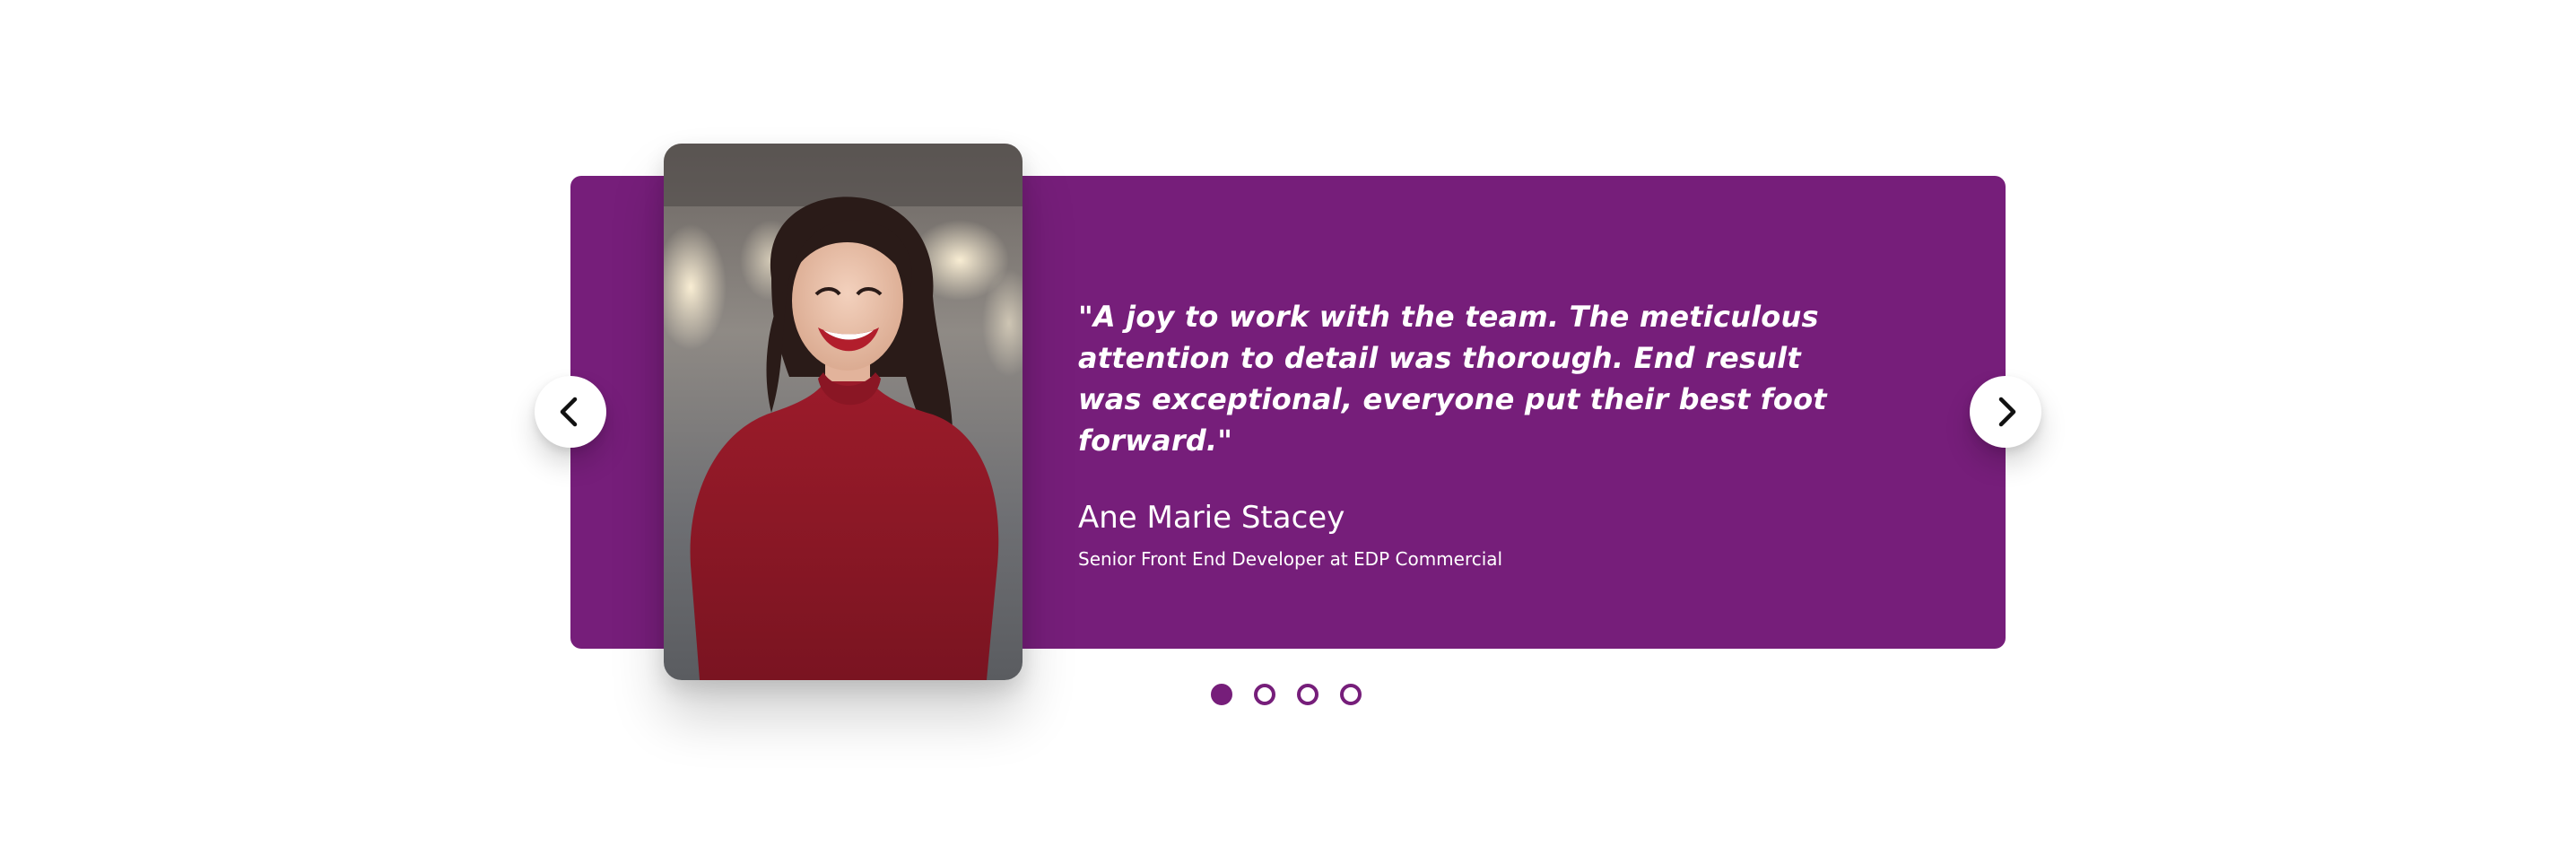  What do you see at coordinates (843, 412) in the screenshot?
I see `testimonial-photo` at bounding box center [843, 412].